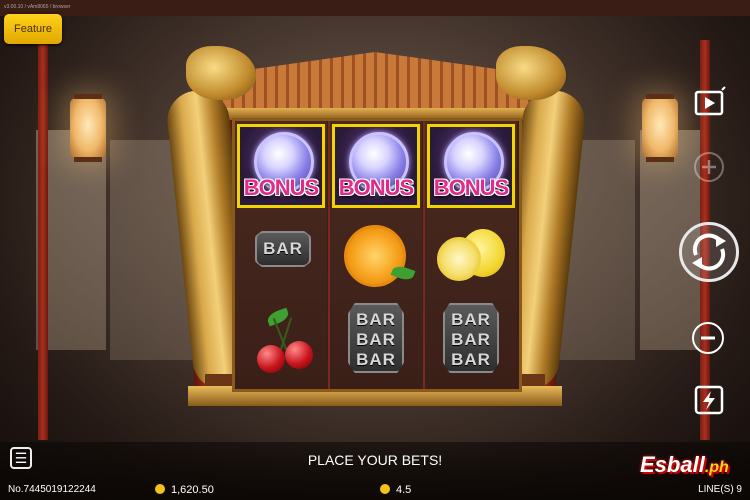 The width and height of the screenshot is (750, 500). I want to click on reel-3: BONUS BAR BAR BAR, so click(471, 255).